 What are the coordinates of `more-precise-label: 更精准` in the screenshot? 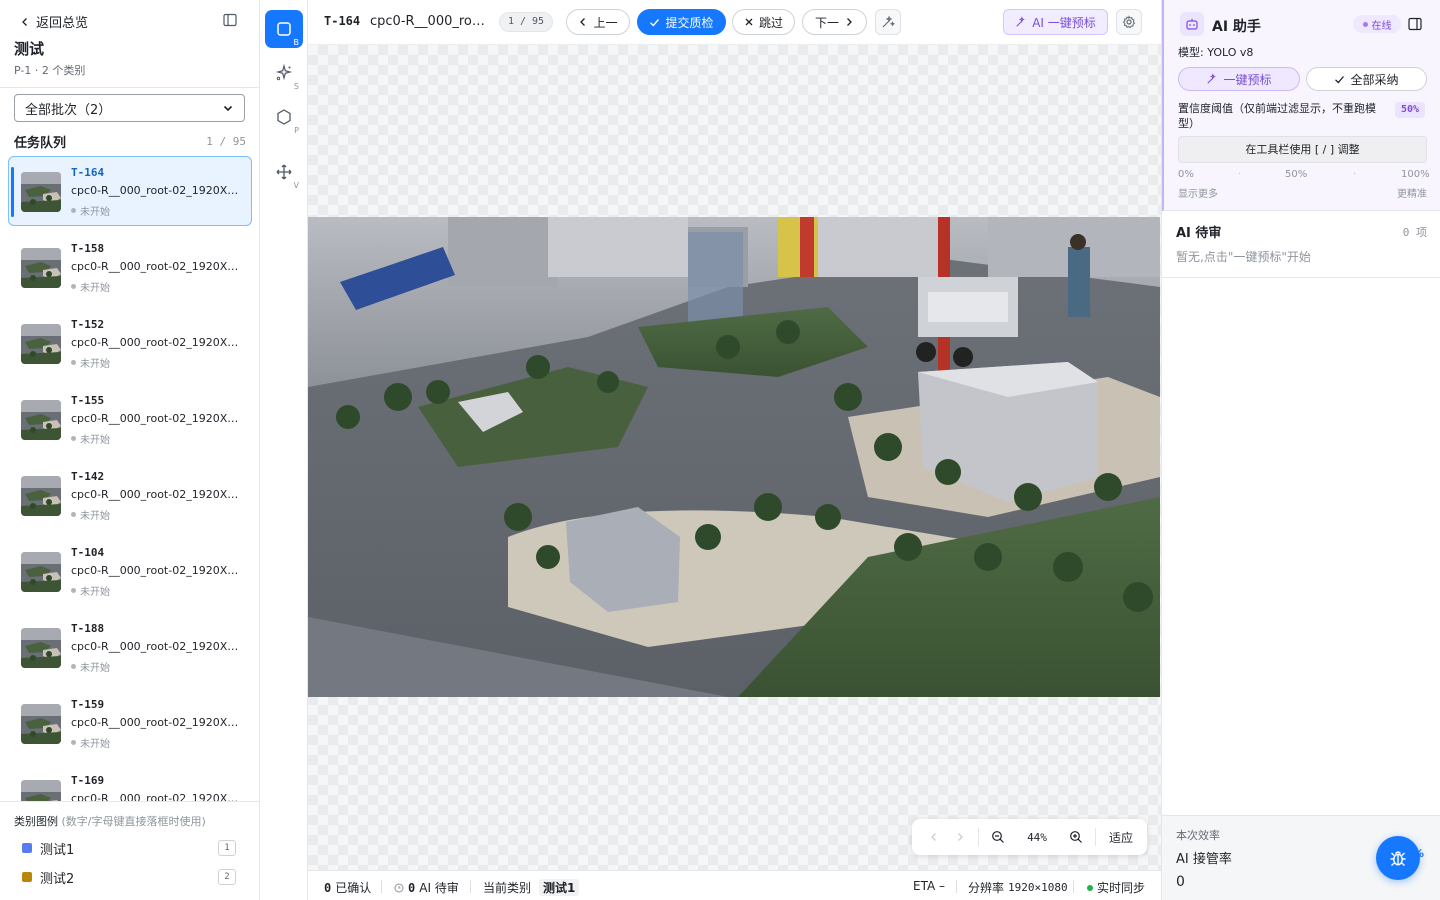 It's located at (1412, 194).